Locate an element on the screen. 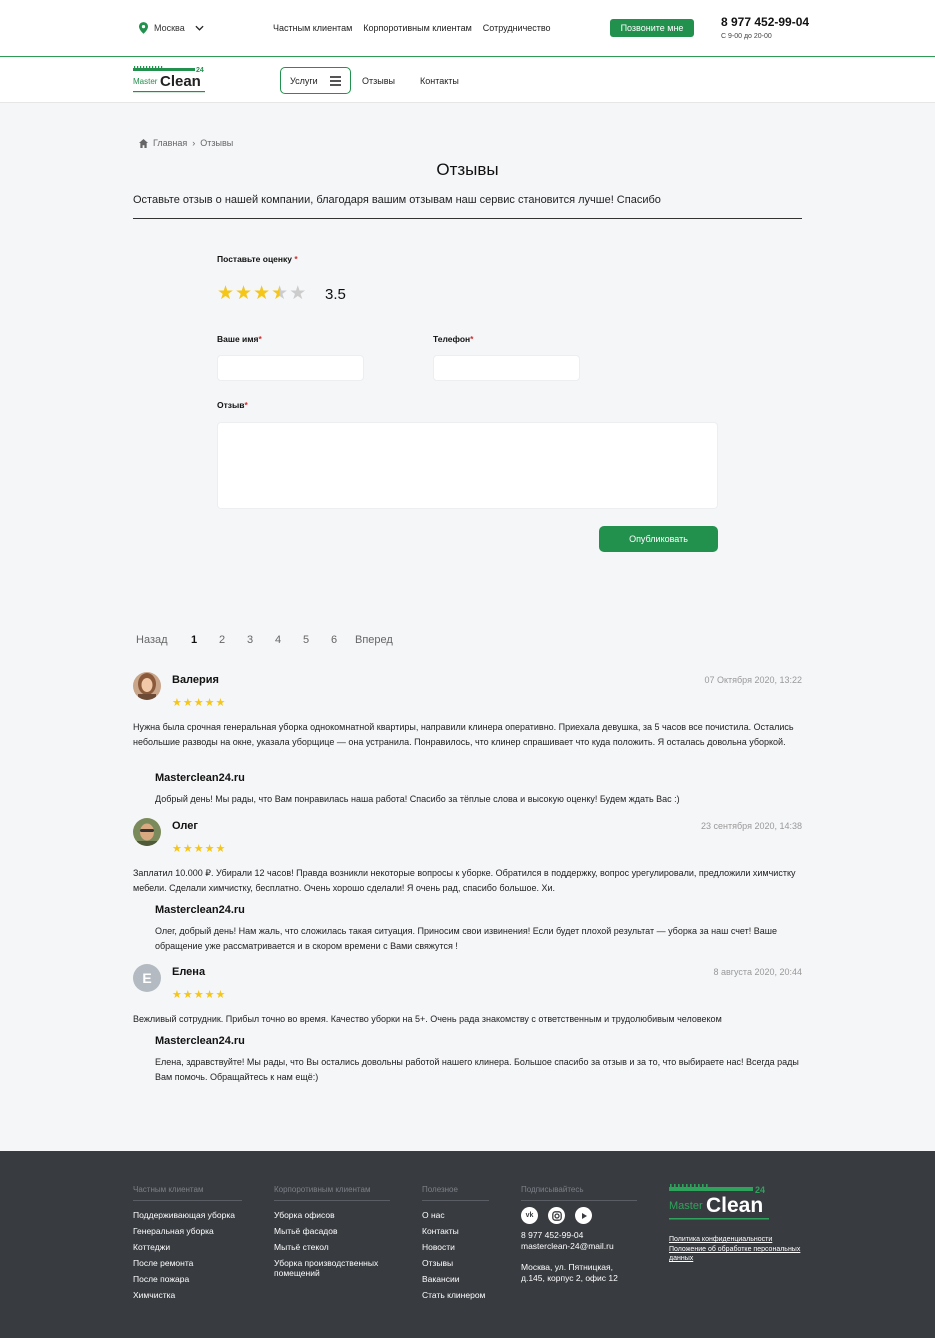 The image size is (935, 1338). breadcrumb-current: Отзывы is located at coordinates (217, 143).